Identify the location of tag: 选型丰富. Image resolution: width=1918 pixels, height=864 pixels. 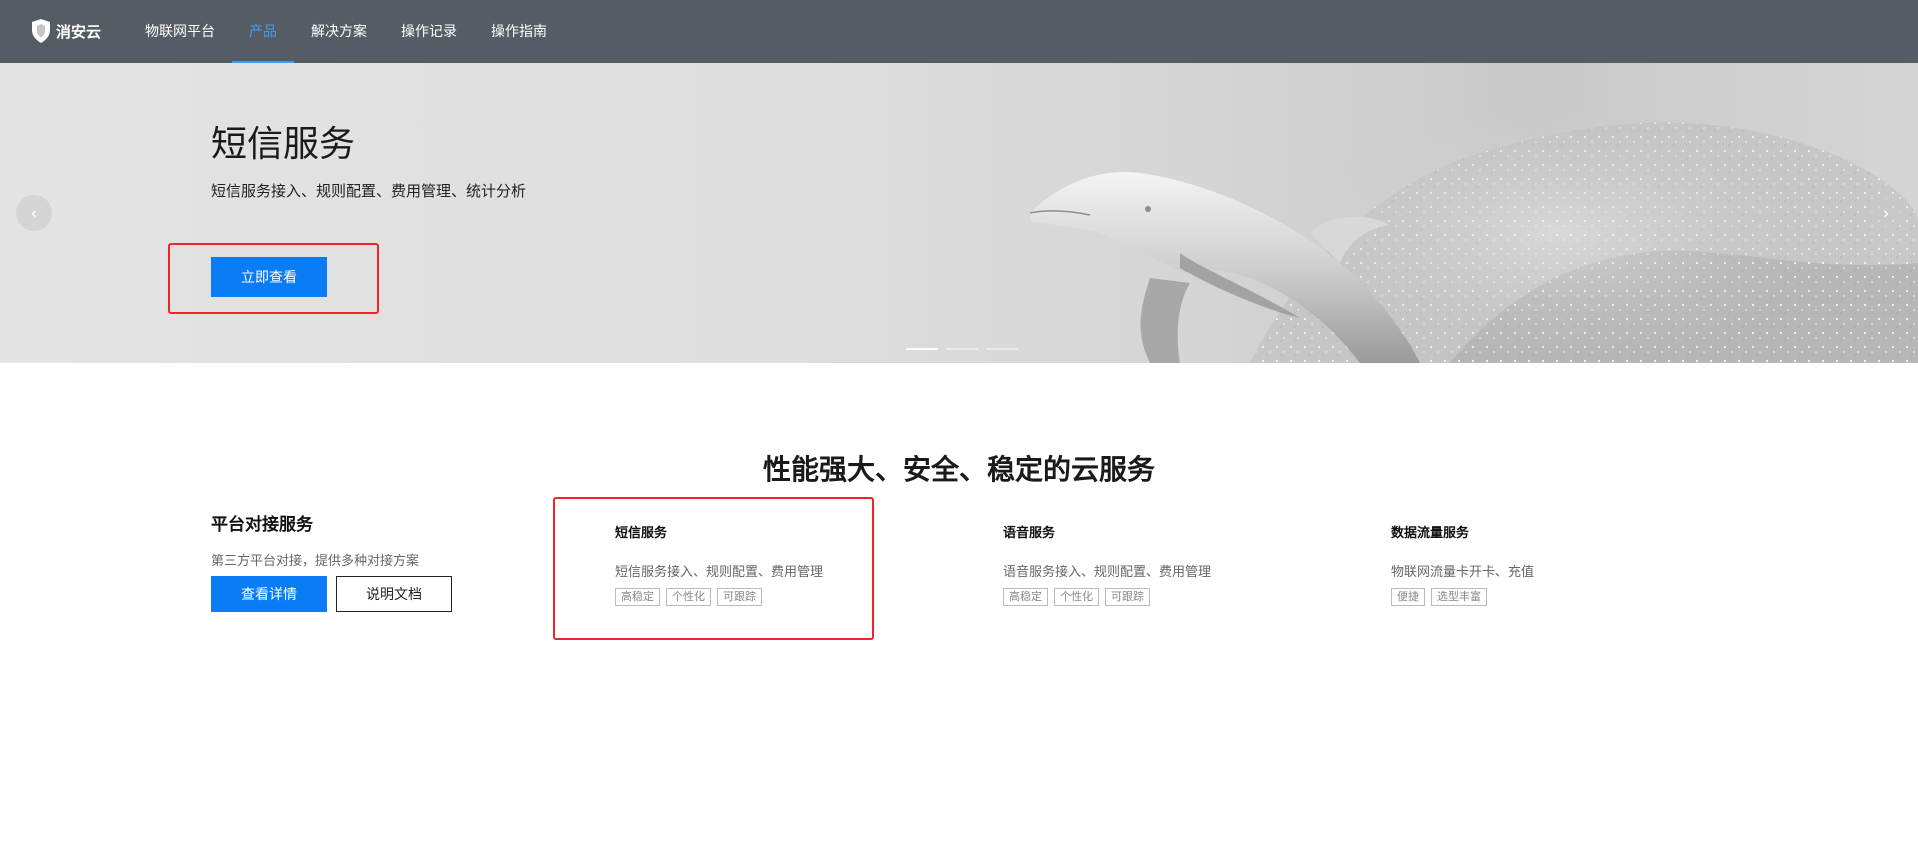
(1459, 597).